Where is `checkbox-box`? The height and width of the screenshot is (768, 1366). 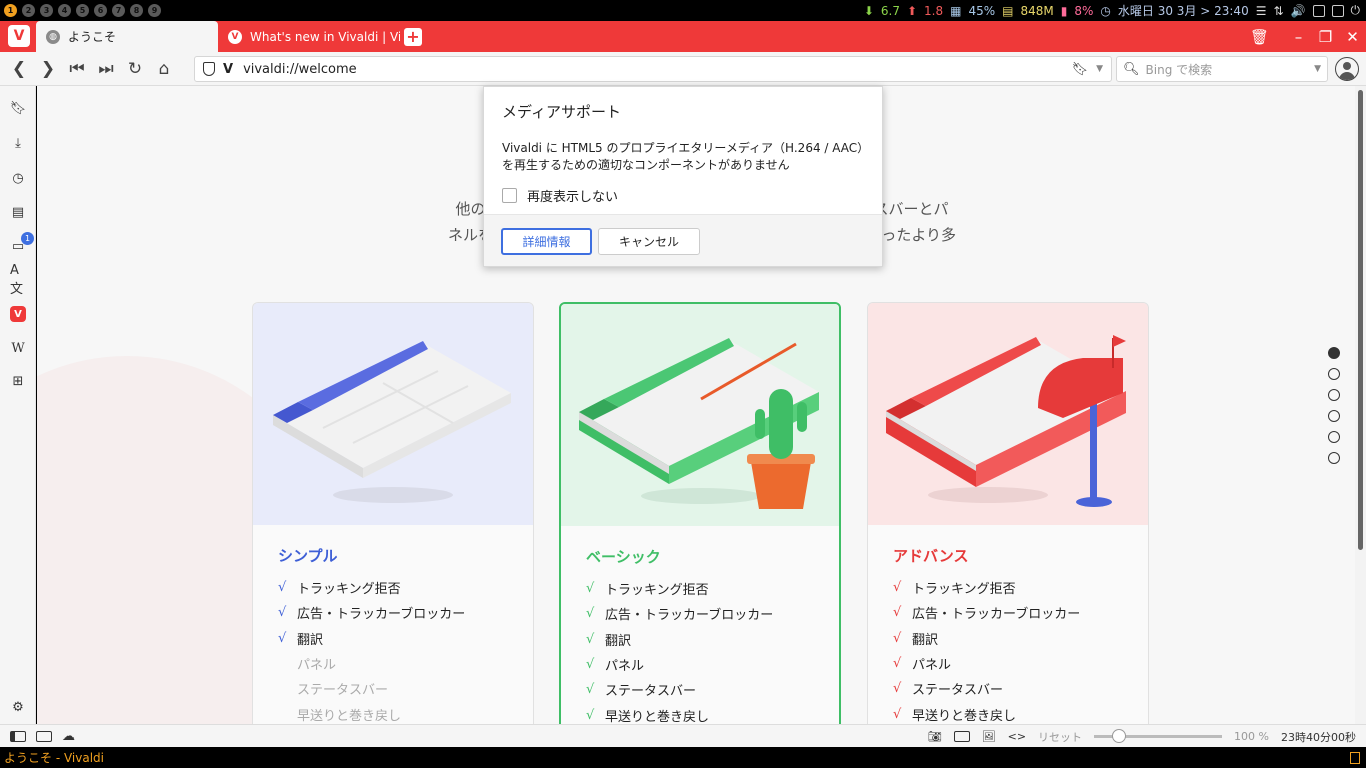
checkbox-box is located at coordinates (509, 195).